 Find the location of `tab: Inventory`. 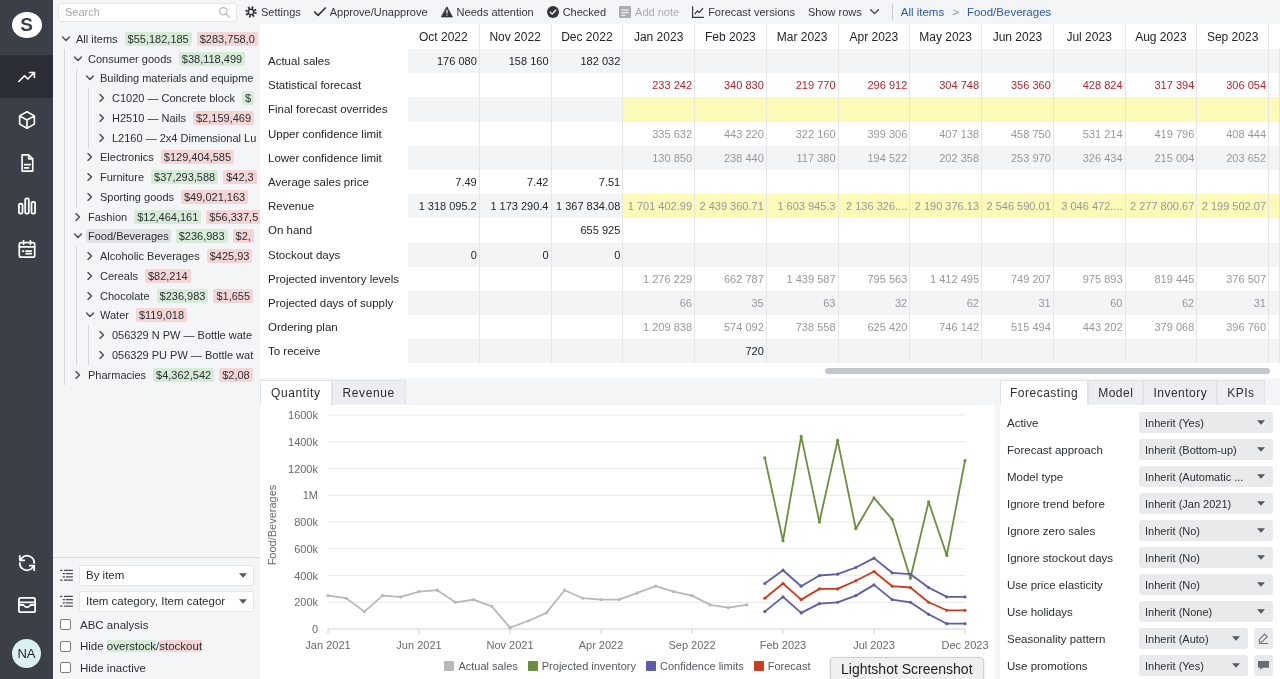

tab: Inventory is located at coordinates (1180, 392).